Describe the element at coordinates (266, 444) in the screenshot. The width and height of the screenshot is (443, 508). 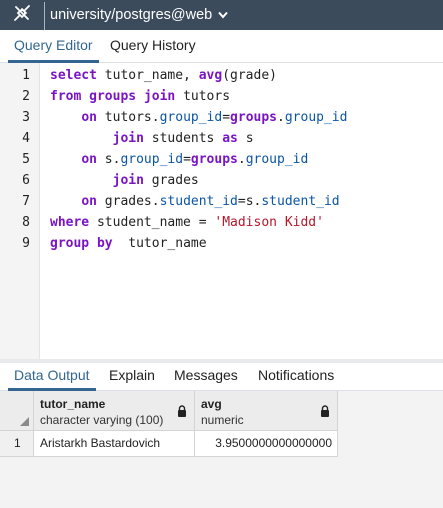
I see `table-cell: 3.9500000000000000` at that location.